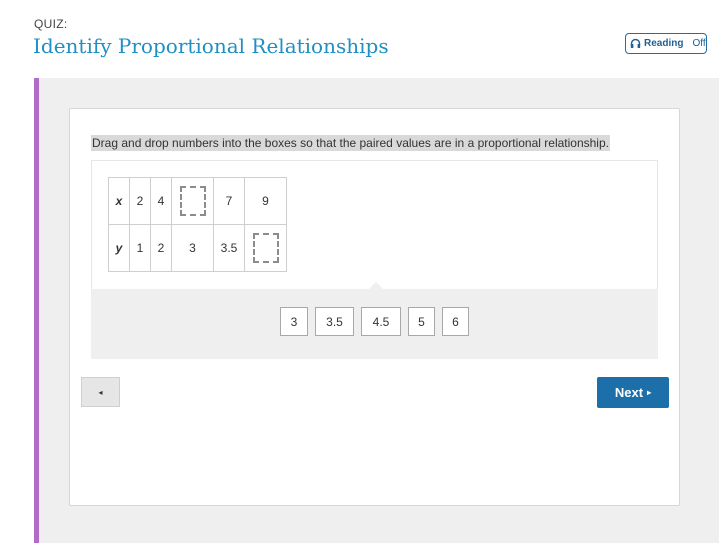 The height and width of the screenshot is (543, 719). I want to click on table-row-y: y 1 2 3 3.5, so click(197, 248).